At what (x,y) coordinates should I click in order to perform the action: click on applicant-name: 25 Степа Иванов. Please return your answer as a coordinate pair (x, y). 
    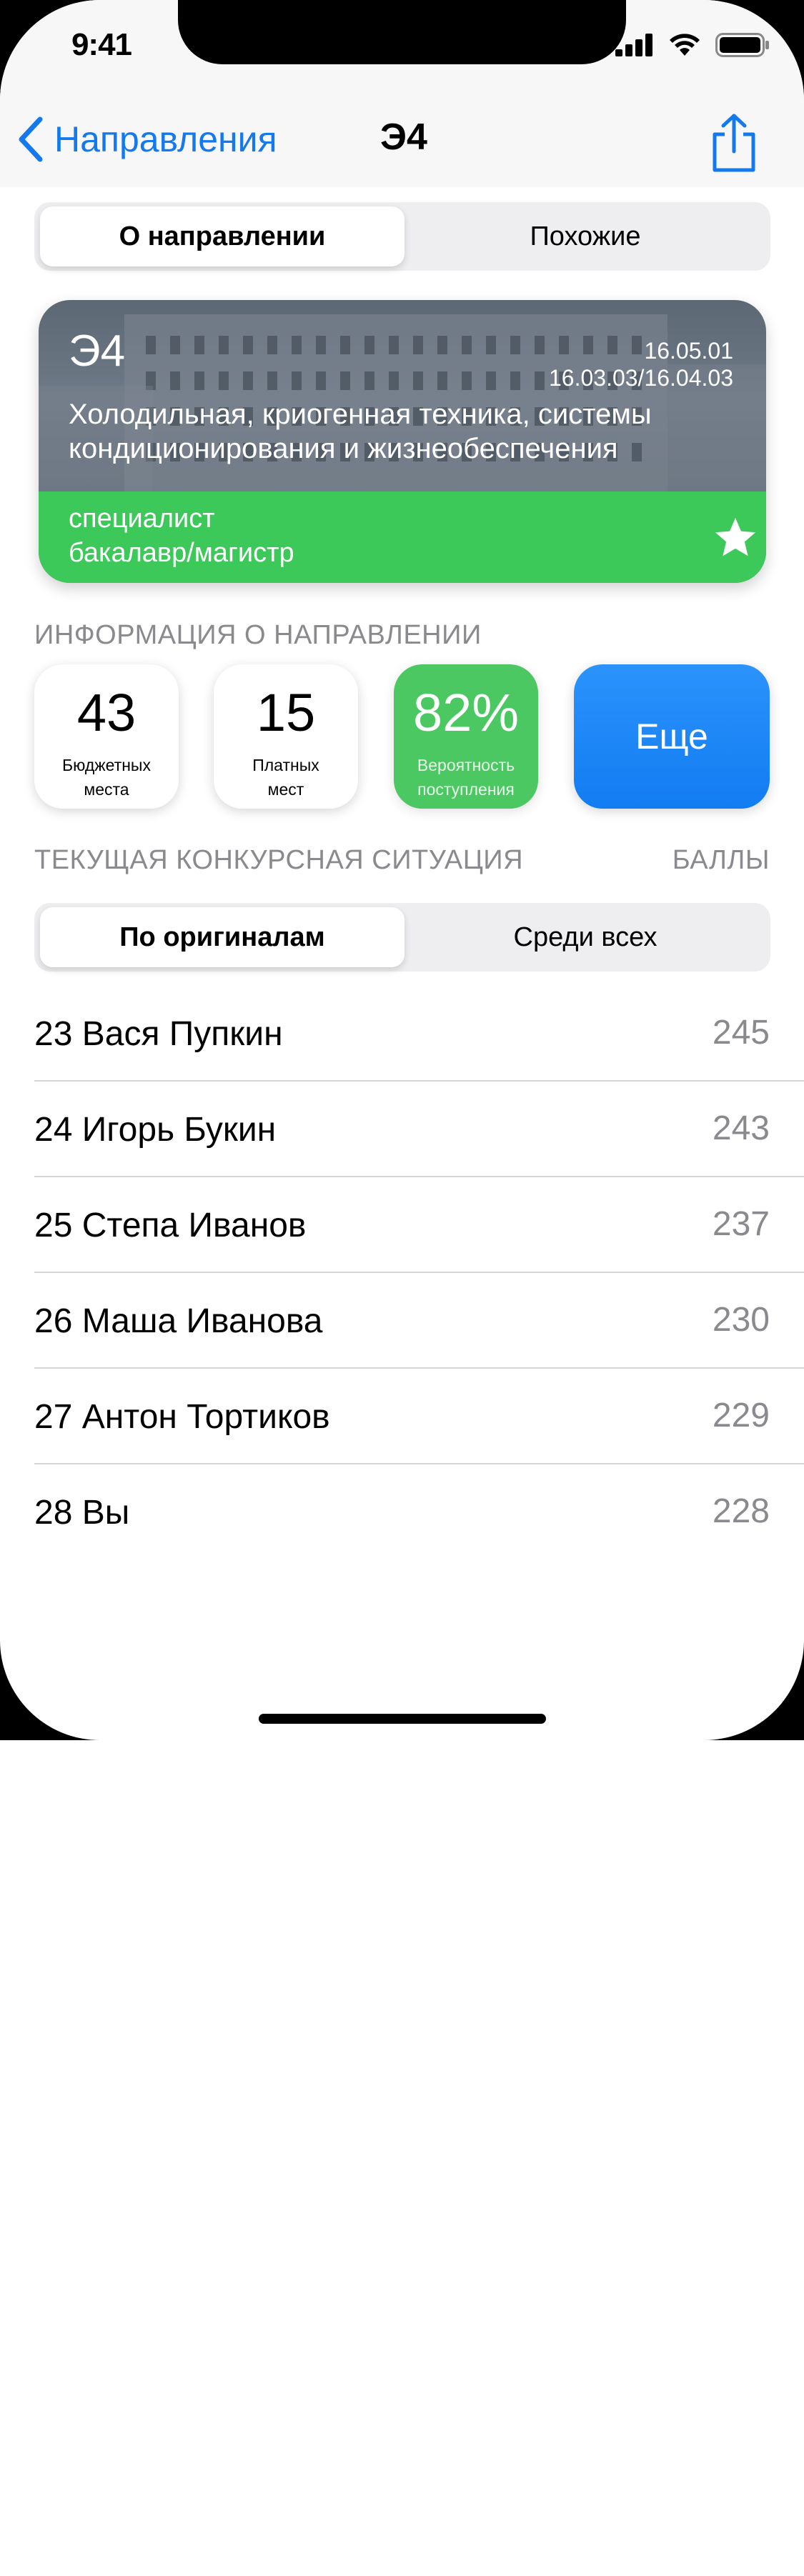
    Looking at the image, I should click on (170, 1225).